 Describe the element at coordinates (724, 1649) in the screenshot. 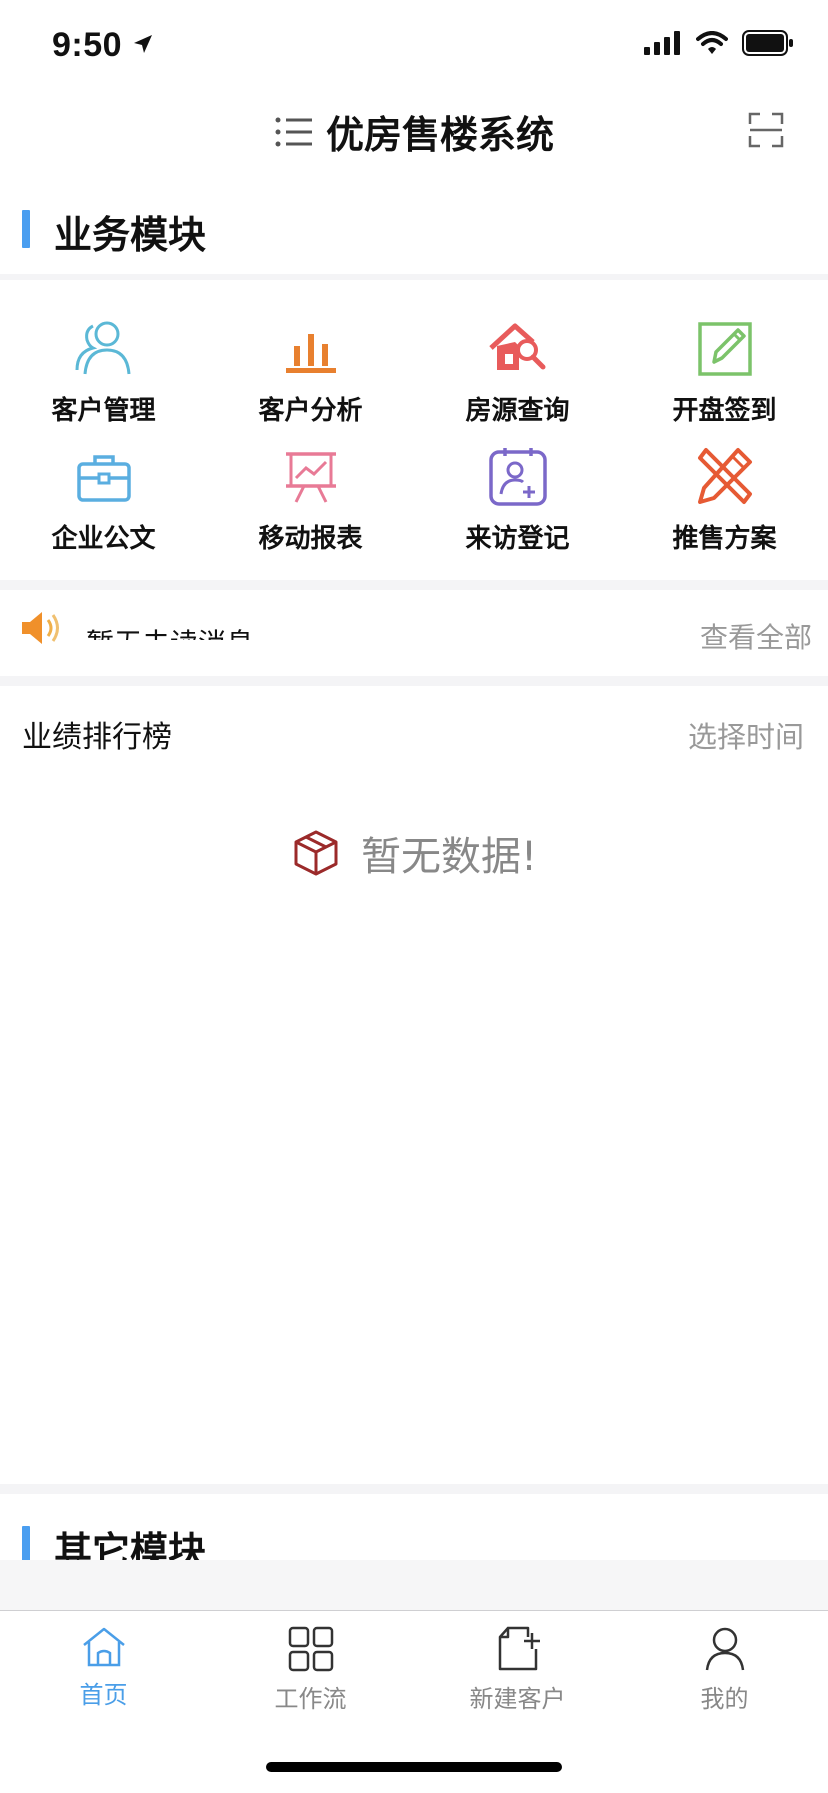

I see `user-icon` at that location.